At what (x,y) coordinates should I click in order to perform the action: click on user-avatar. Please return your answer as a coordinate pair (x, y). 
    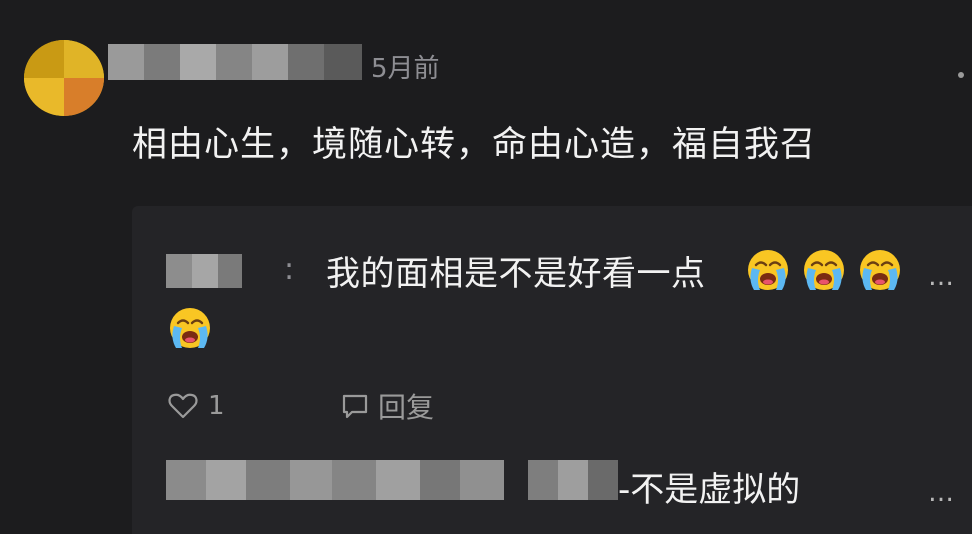
    Looking at the image, I should click on (64, 78).